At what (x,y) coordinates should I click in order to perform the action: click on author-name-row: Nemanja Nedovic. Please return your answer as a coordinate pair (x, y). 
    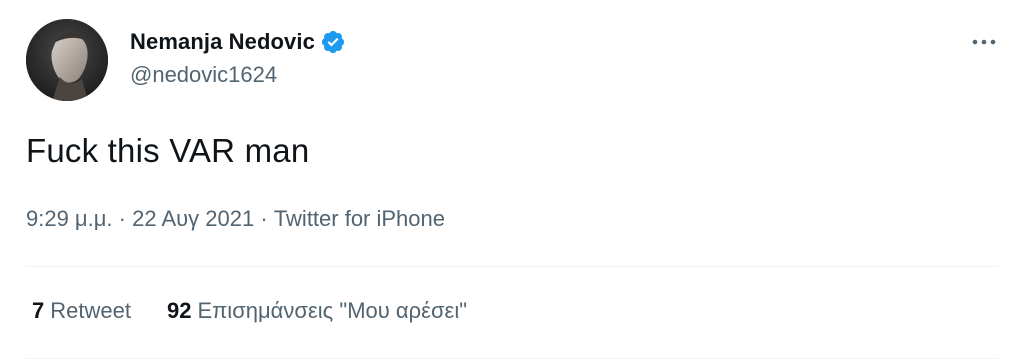
    Looking at the image, I should click on (238, 42).